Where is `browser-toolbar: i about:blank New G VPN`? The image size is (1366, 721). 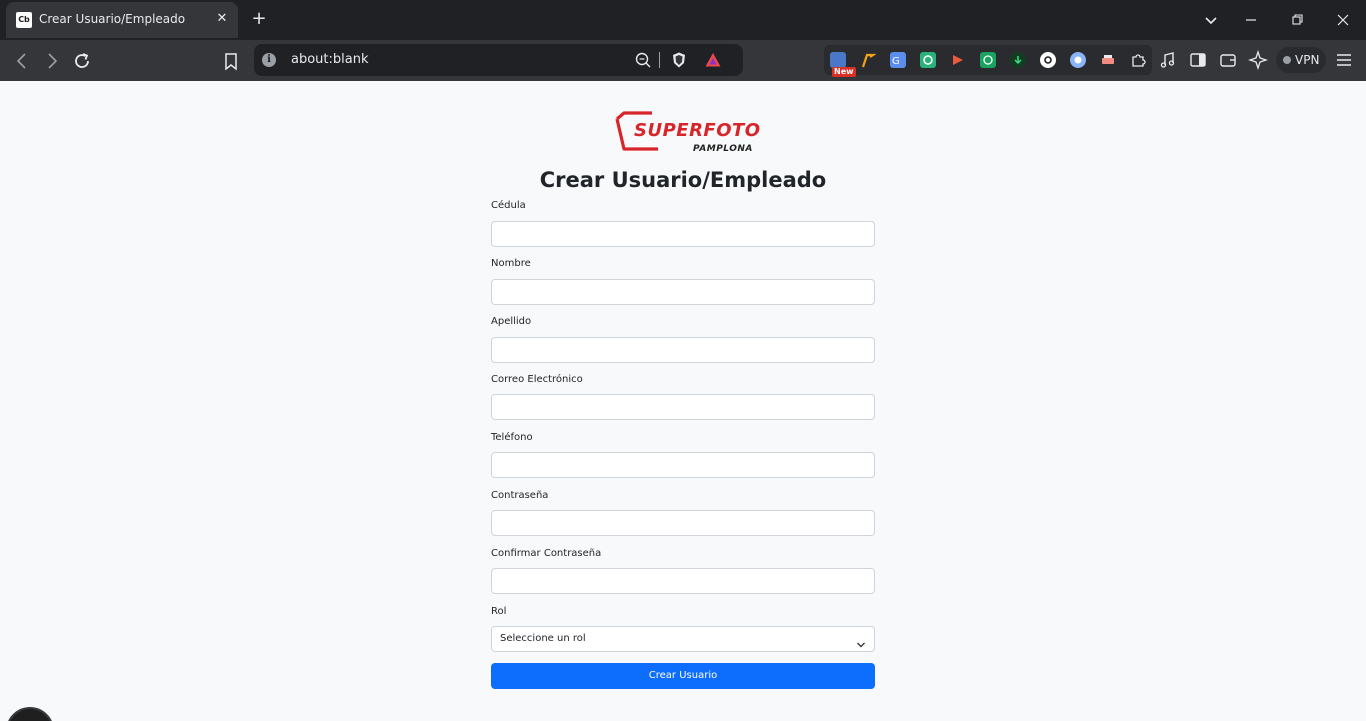
browser-toolbar: i about:blank New G VPN is located at coordinates (683, 60).